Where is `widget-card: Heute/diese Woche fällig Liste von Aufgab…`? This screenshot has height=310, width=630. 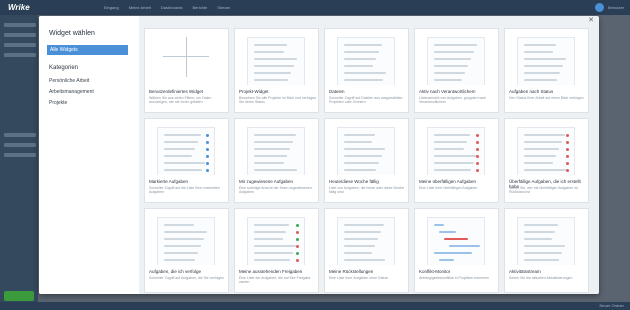
widget-card: Heute/diese Woche fällig Liste von Aufgab… is located at coordinates (366, 160).